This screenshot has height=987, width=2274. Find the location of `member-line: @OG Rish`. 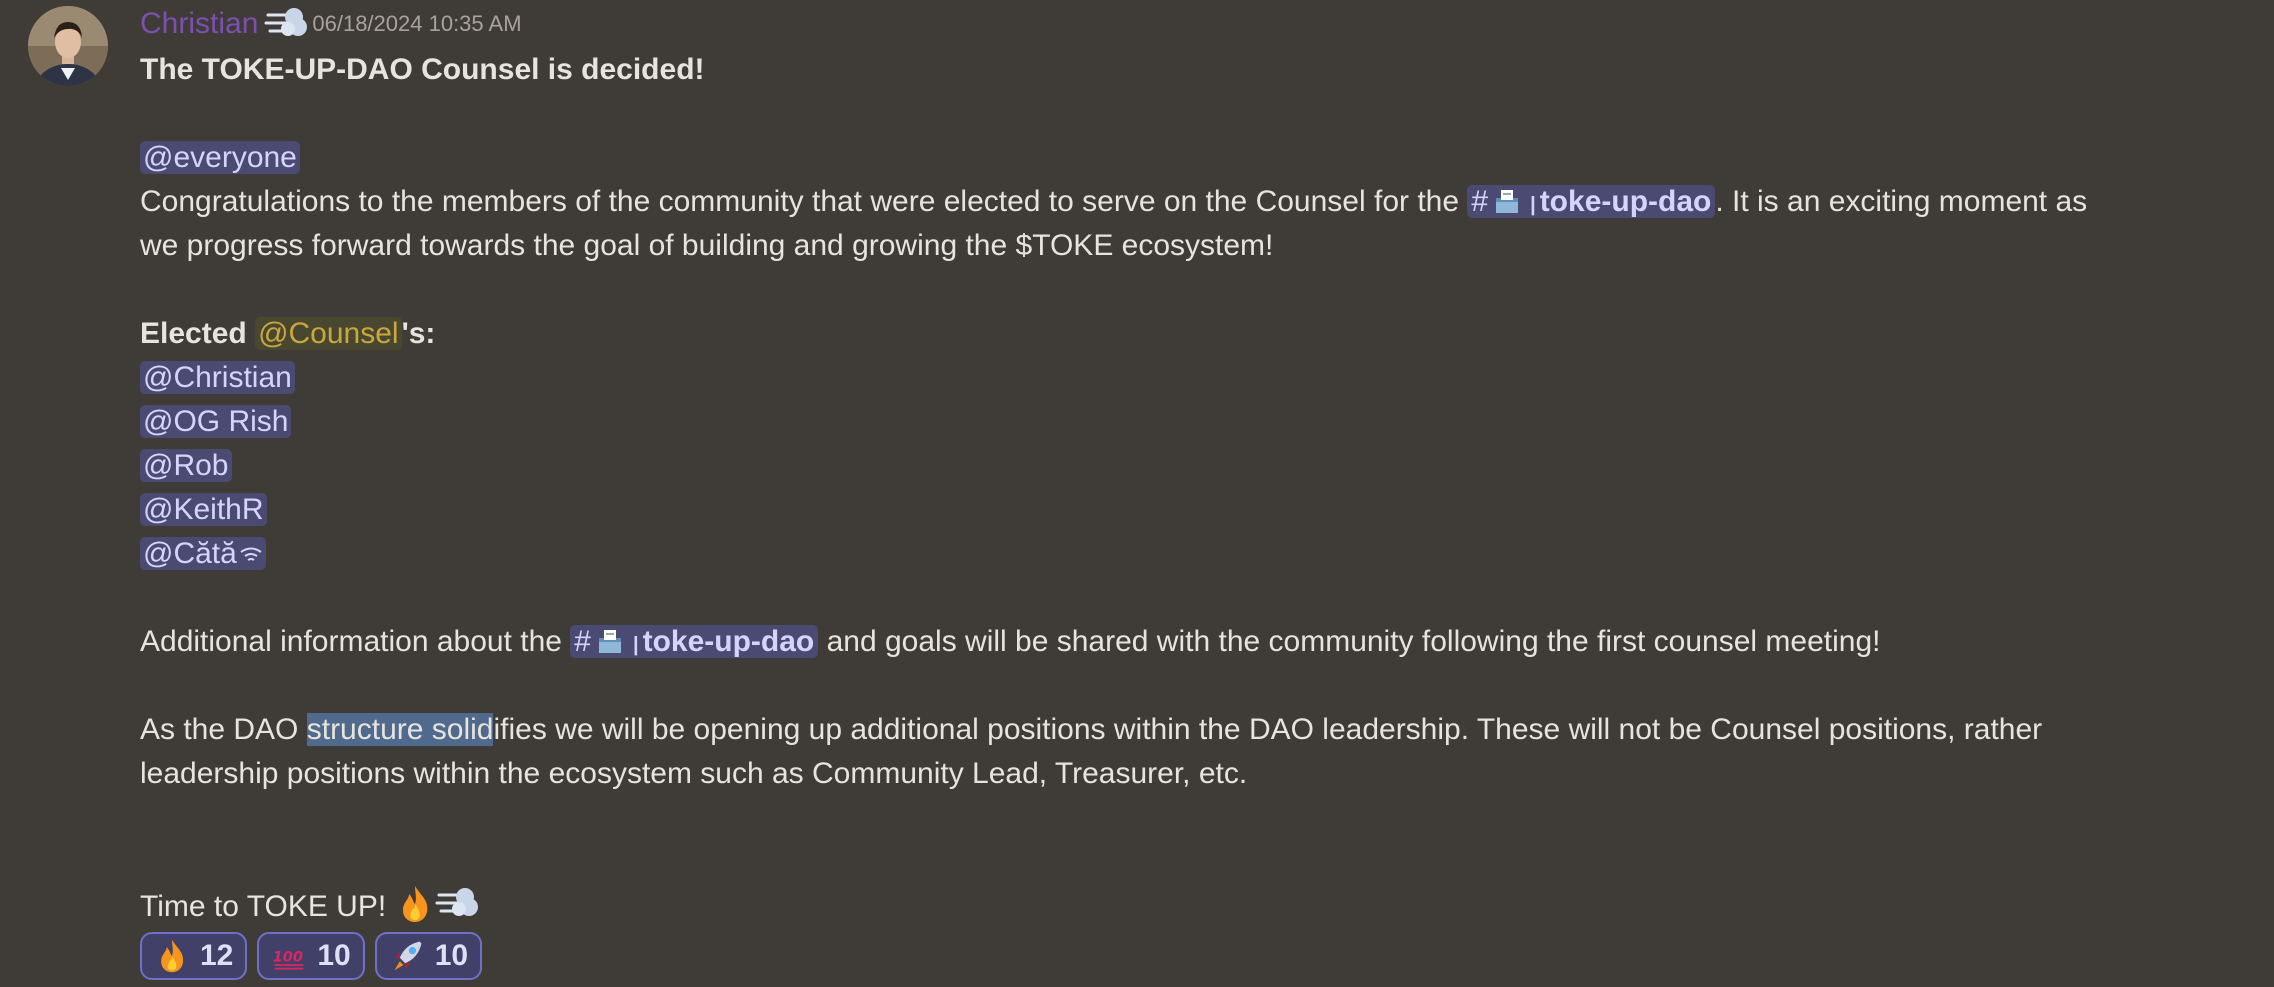

member-line: @OG Rish is located at coordinates (1190, 422).